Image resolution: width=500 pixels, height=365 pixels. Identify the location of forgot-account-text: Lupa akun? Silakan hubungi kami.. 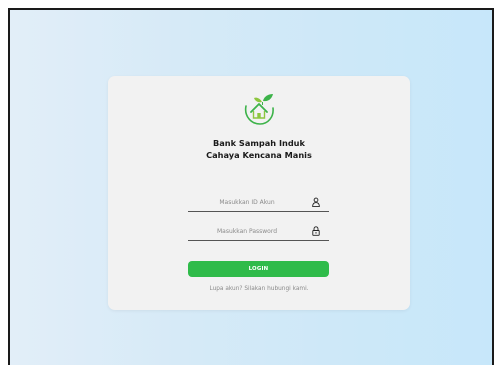
(259, 289).